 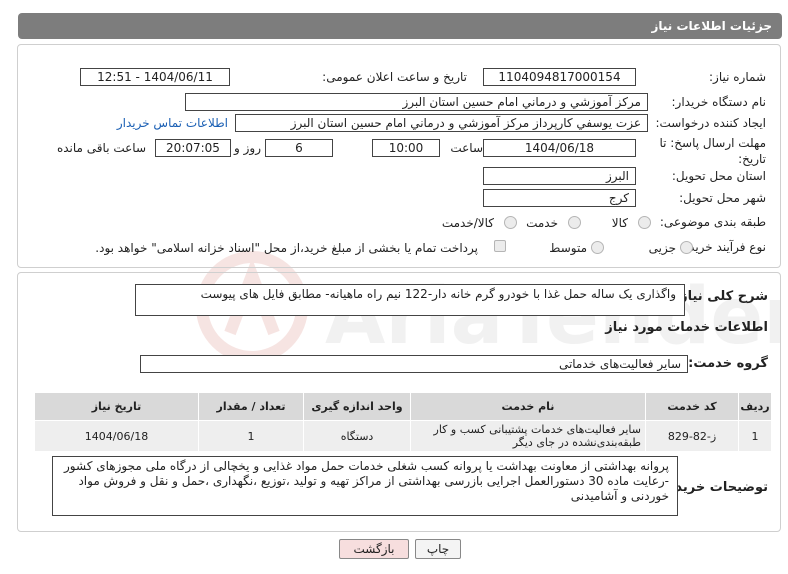 I want to click on need-number-field: 1104094817000154, so click(x=559, y=77).